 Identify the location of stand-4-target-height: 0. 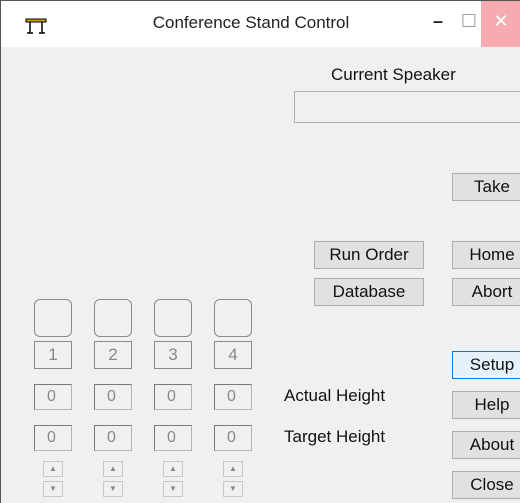
(233, 438).